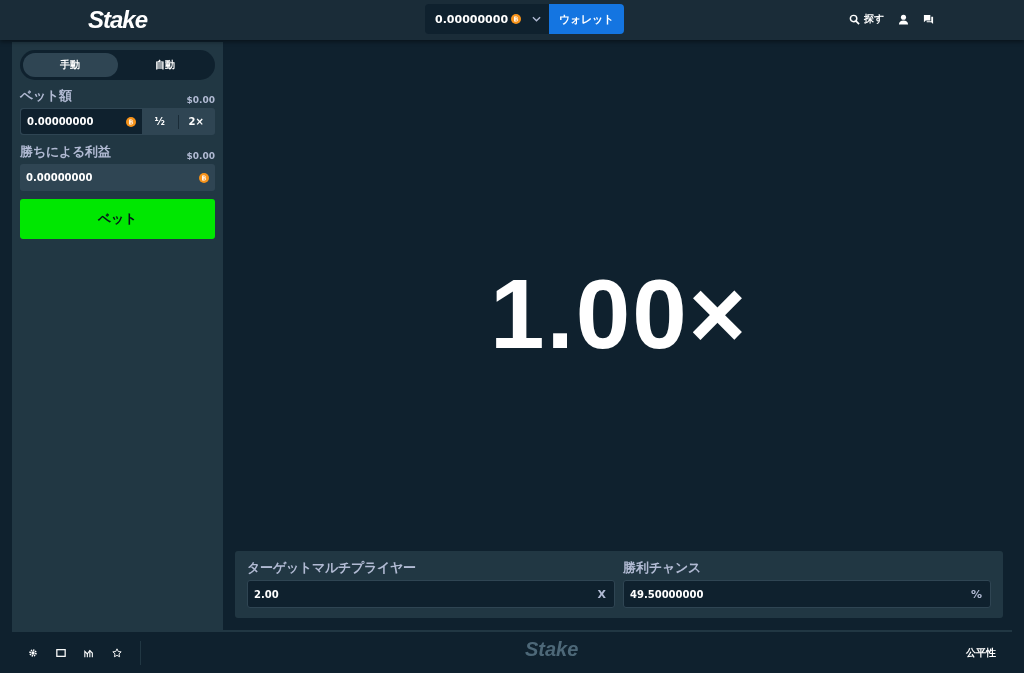 This screenshot has height=673, width=1024. Describe the element at coordinates (196, 121) in the screenshot. I see `double-button: 2×` at that location.